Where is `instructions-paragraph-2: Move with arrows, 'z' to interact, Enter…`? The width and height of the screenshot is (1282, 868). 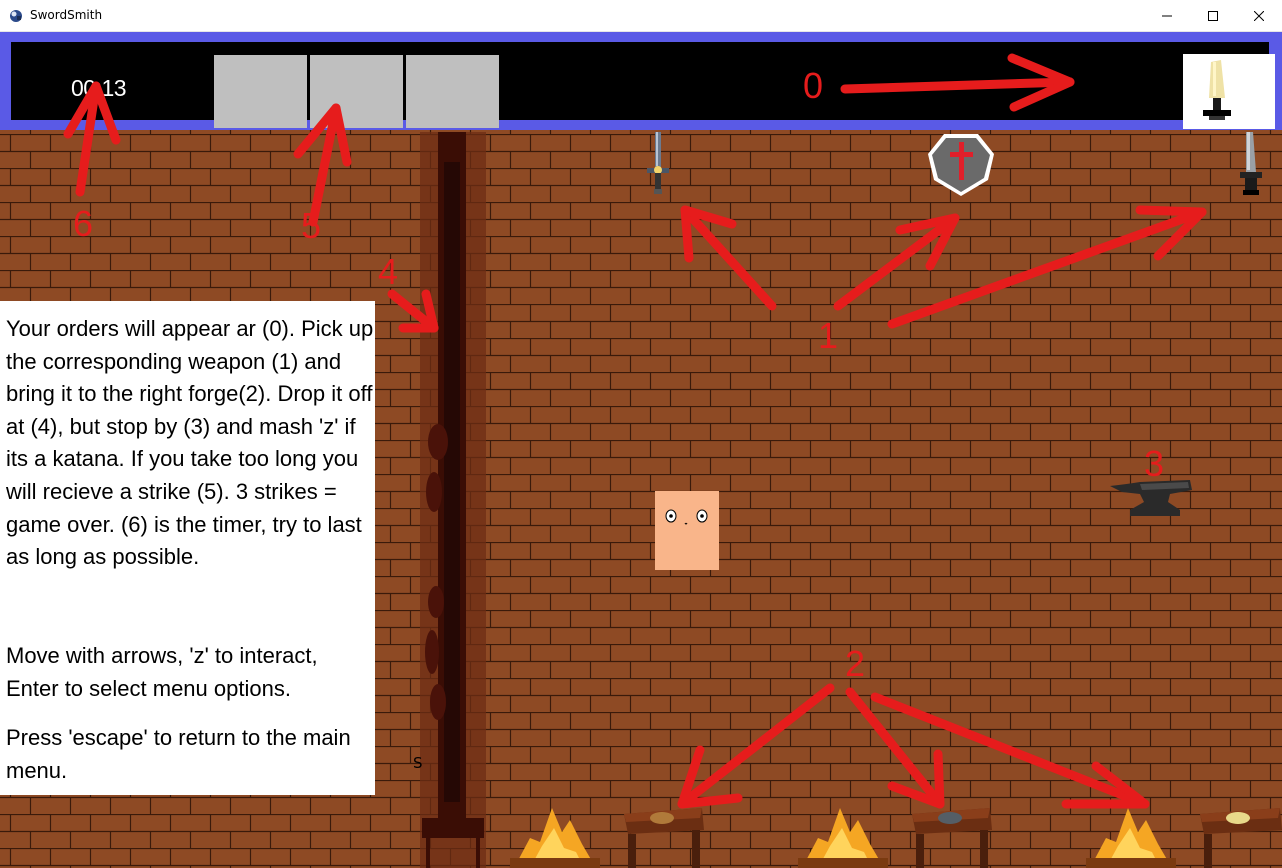 instructions-paragraph-2: Move with arrows, 'z' to interact, Enter… is located at coordinates (162, 672).